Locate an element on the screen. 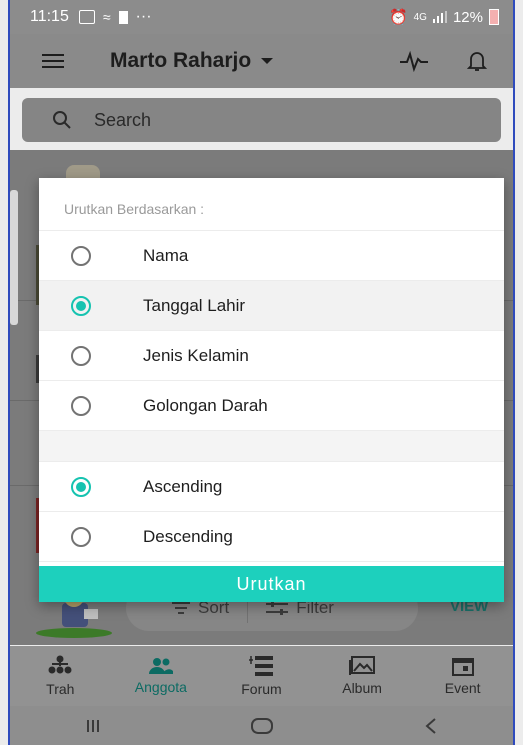  menu-icon is located at coordinates (53, 61).